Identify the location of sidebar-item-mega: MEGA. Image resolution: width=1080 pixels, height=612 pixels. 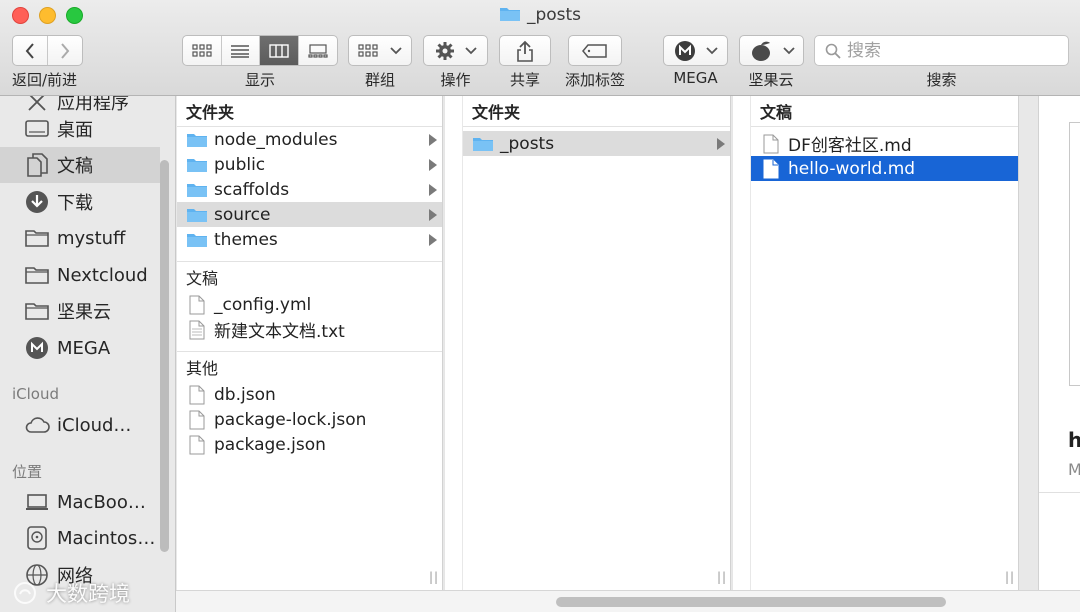
(80, 348).